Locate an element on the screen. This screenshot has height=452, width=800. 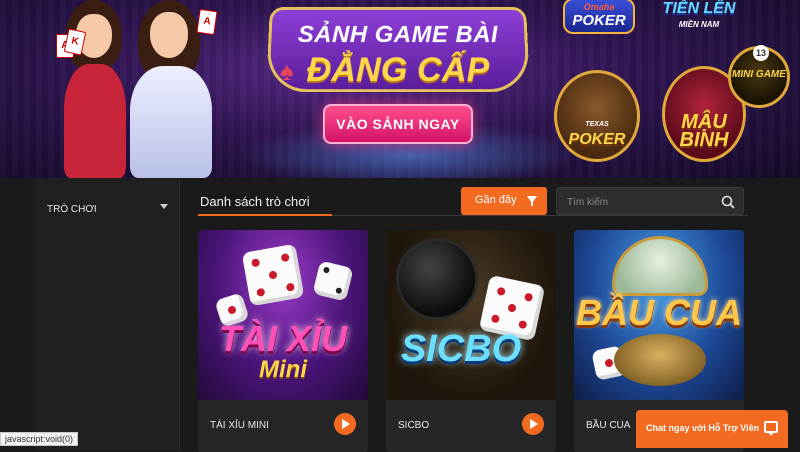
mini-game-badge: 13 MINI GAME is located at coordinates (759, 76).